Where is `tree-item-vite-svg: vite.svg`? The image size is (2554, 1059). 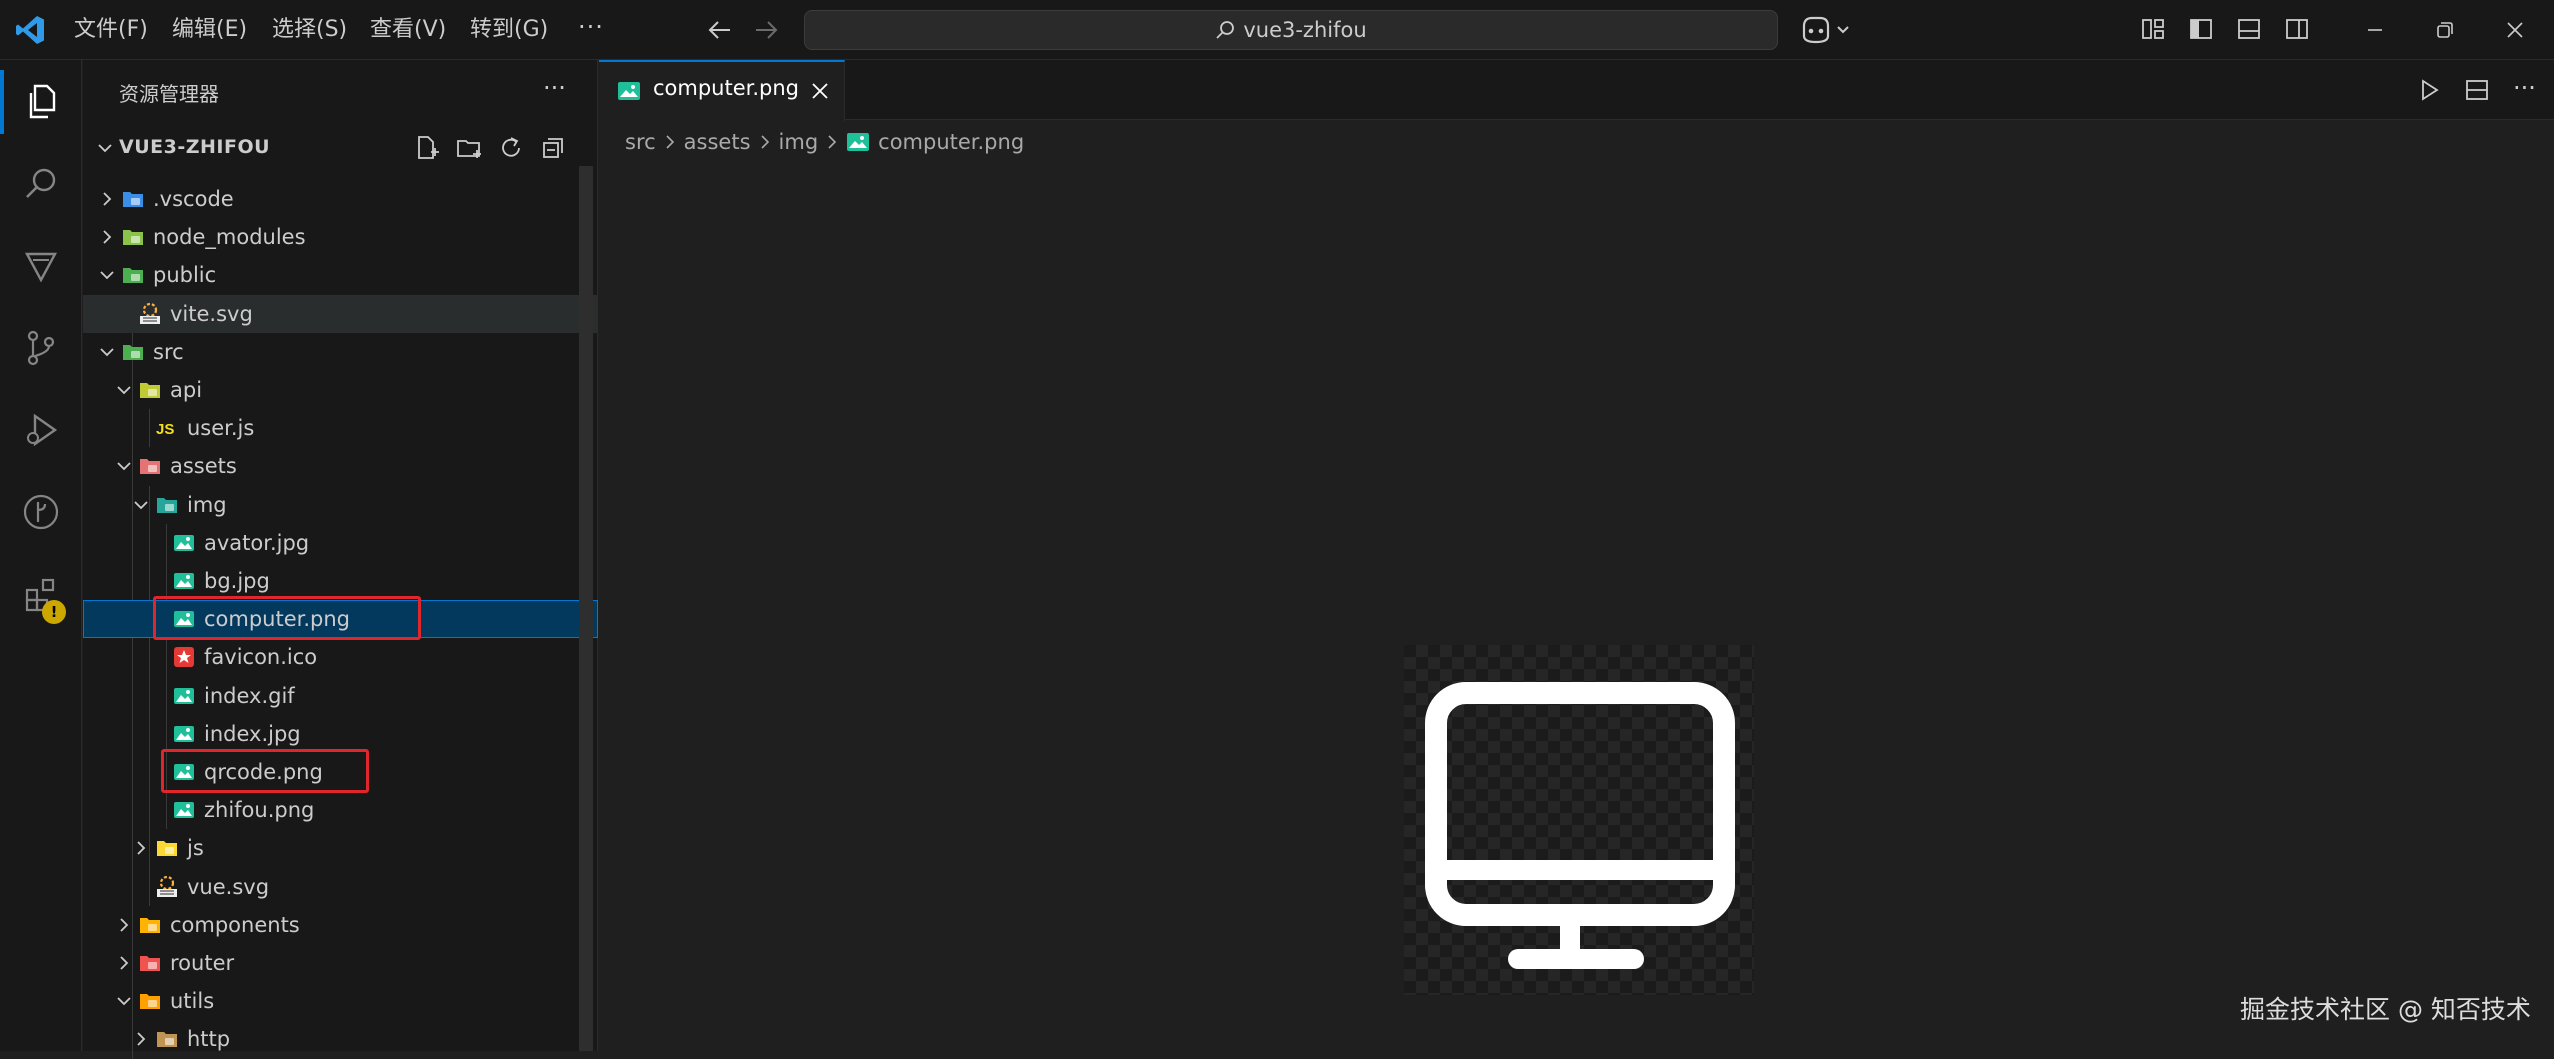 tree-item-vite-svg: vite.svg is located at coordinates (340, 313).